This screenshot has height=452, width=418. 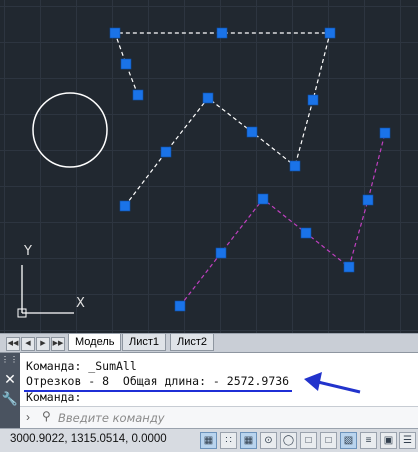 I want to click on layout-tabs-bar: ◀◀ ◀ ▶ ▶▶ Модель Лист1 Лист2, so click(x=209, y=342).